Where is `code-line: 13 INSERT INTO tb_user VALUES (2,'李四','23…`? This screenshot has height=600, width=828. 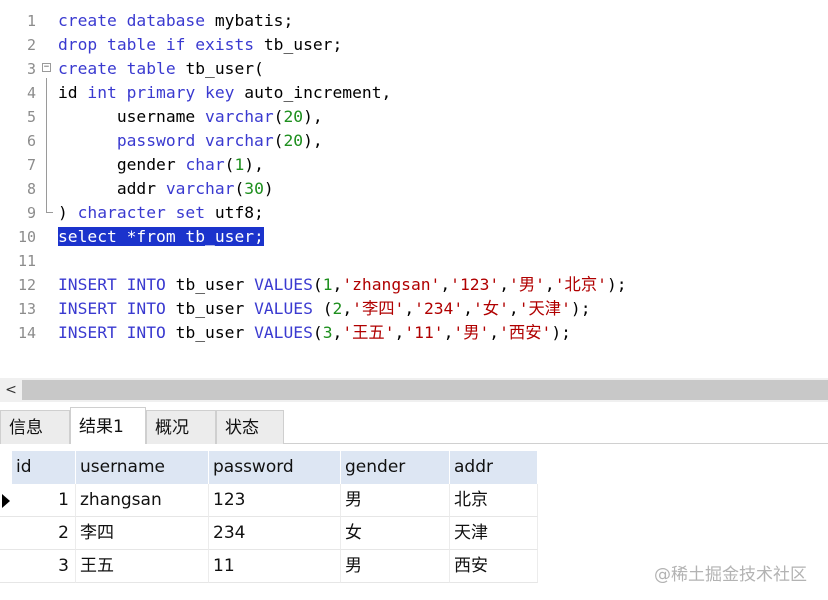 code-line: 13 INSERT INTO tb_user VALUES (2,'李四','23… is located at coordinates (414, 309).